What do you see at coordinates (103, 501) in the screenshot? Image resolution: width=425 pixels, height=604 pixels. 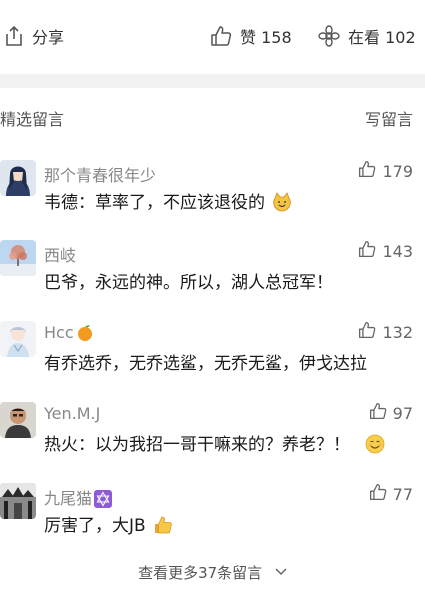 I see `six-pointed-star-icon` at bounding box center [103, 501].